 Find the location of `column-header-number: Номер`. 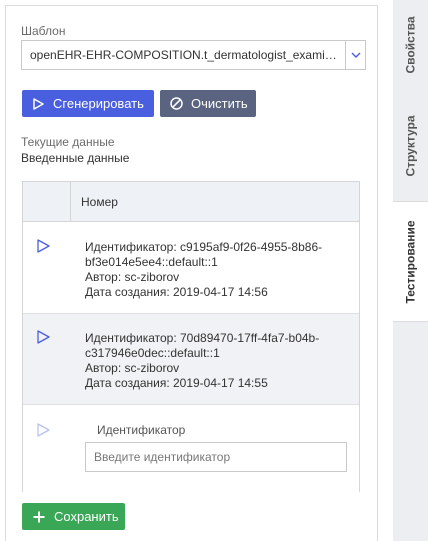

column-header-number: Номер is located at coordinates (99, 202).